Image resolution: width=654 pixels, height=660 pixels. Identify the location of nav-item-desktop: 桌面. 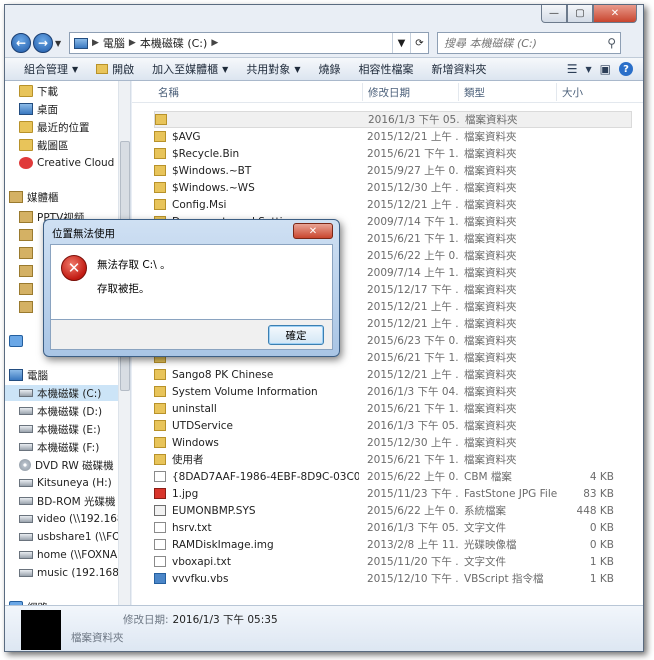
(38, 109).